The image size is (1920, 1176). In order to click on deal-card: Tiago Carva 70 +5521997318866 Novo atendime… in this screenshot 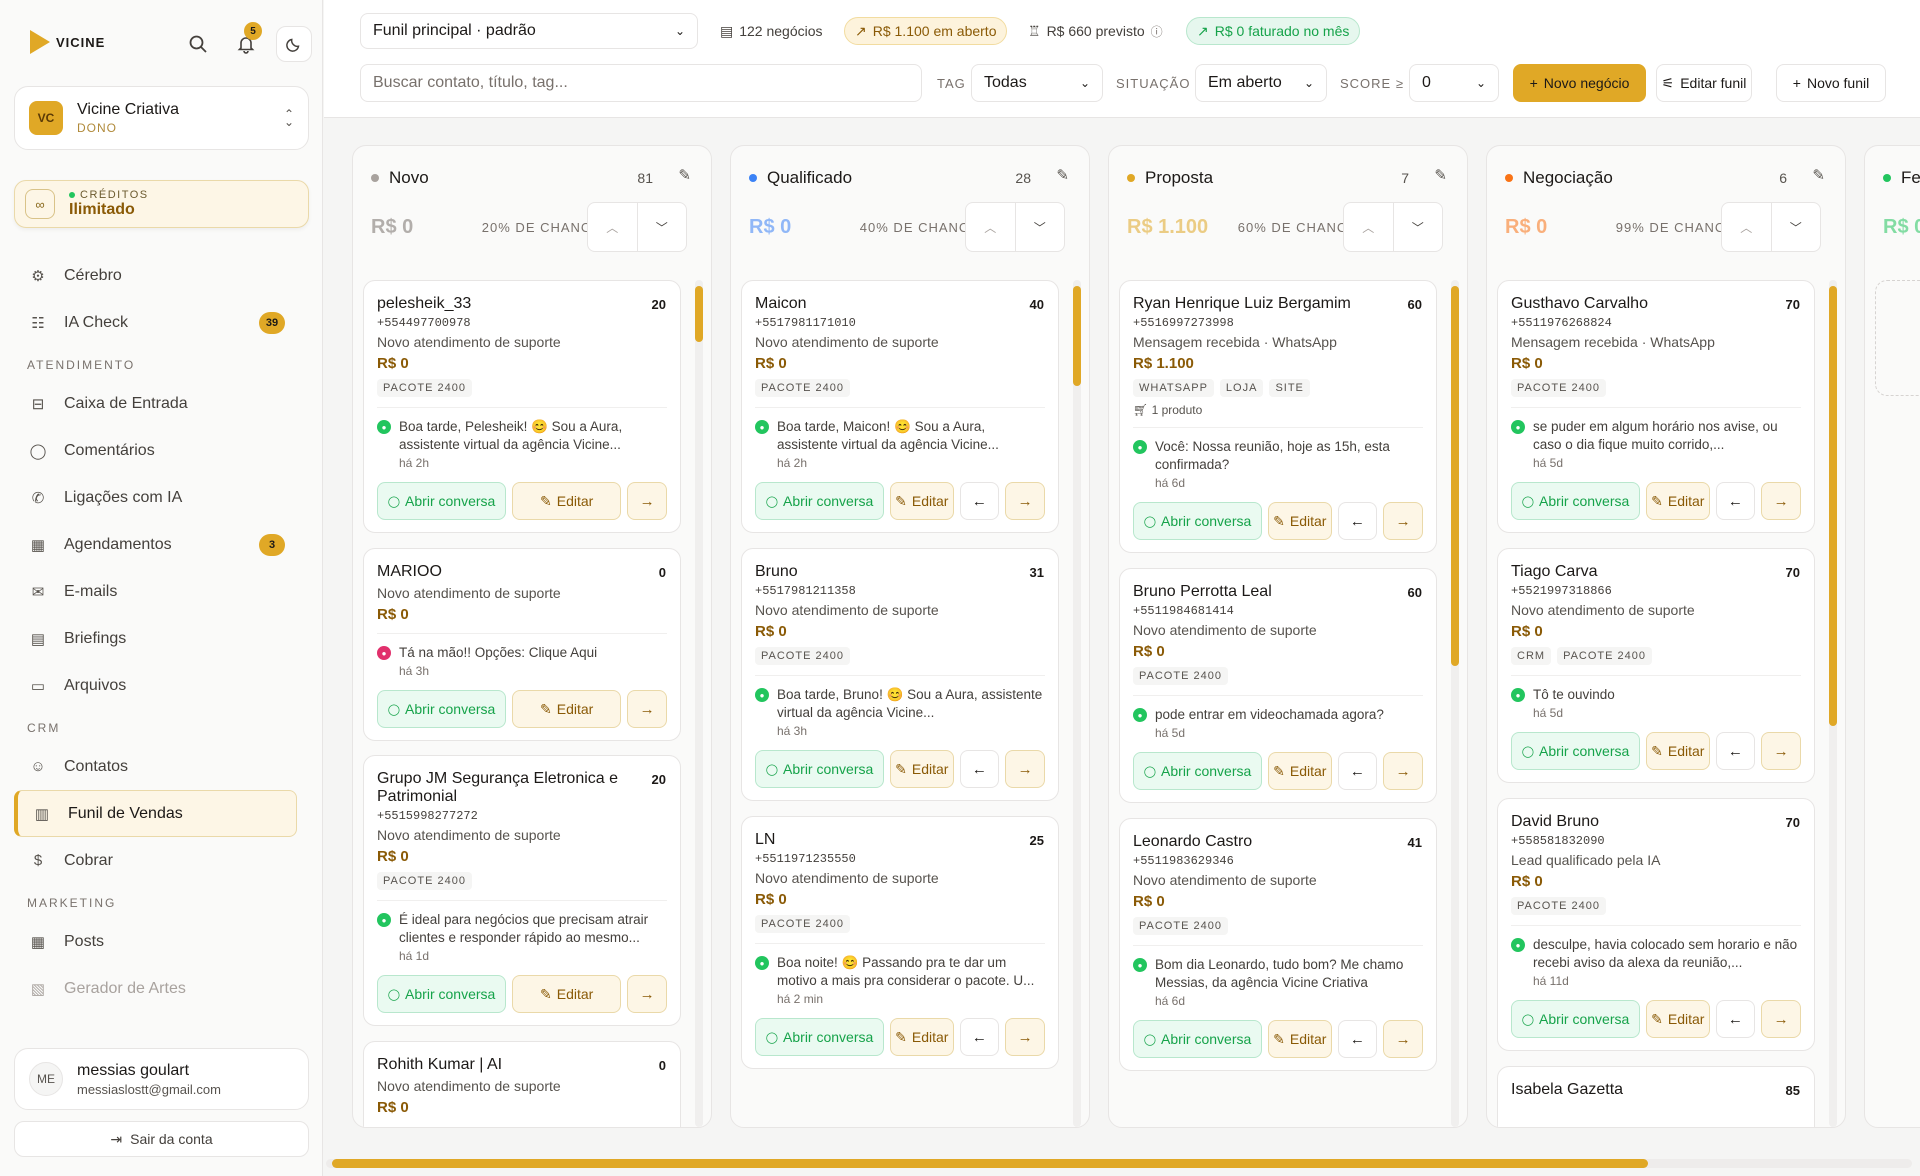, I will do `click(1656, 665)`.